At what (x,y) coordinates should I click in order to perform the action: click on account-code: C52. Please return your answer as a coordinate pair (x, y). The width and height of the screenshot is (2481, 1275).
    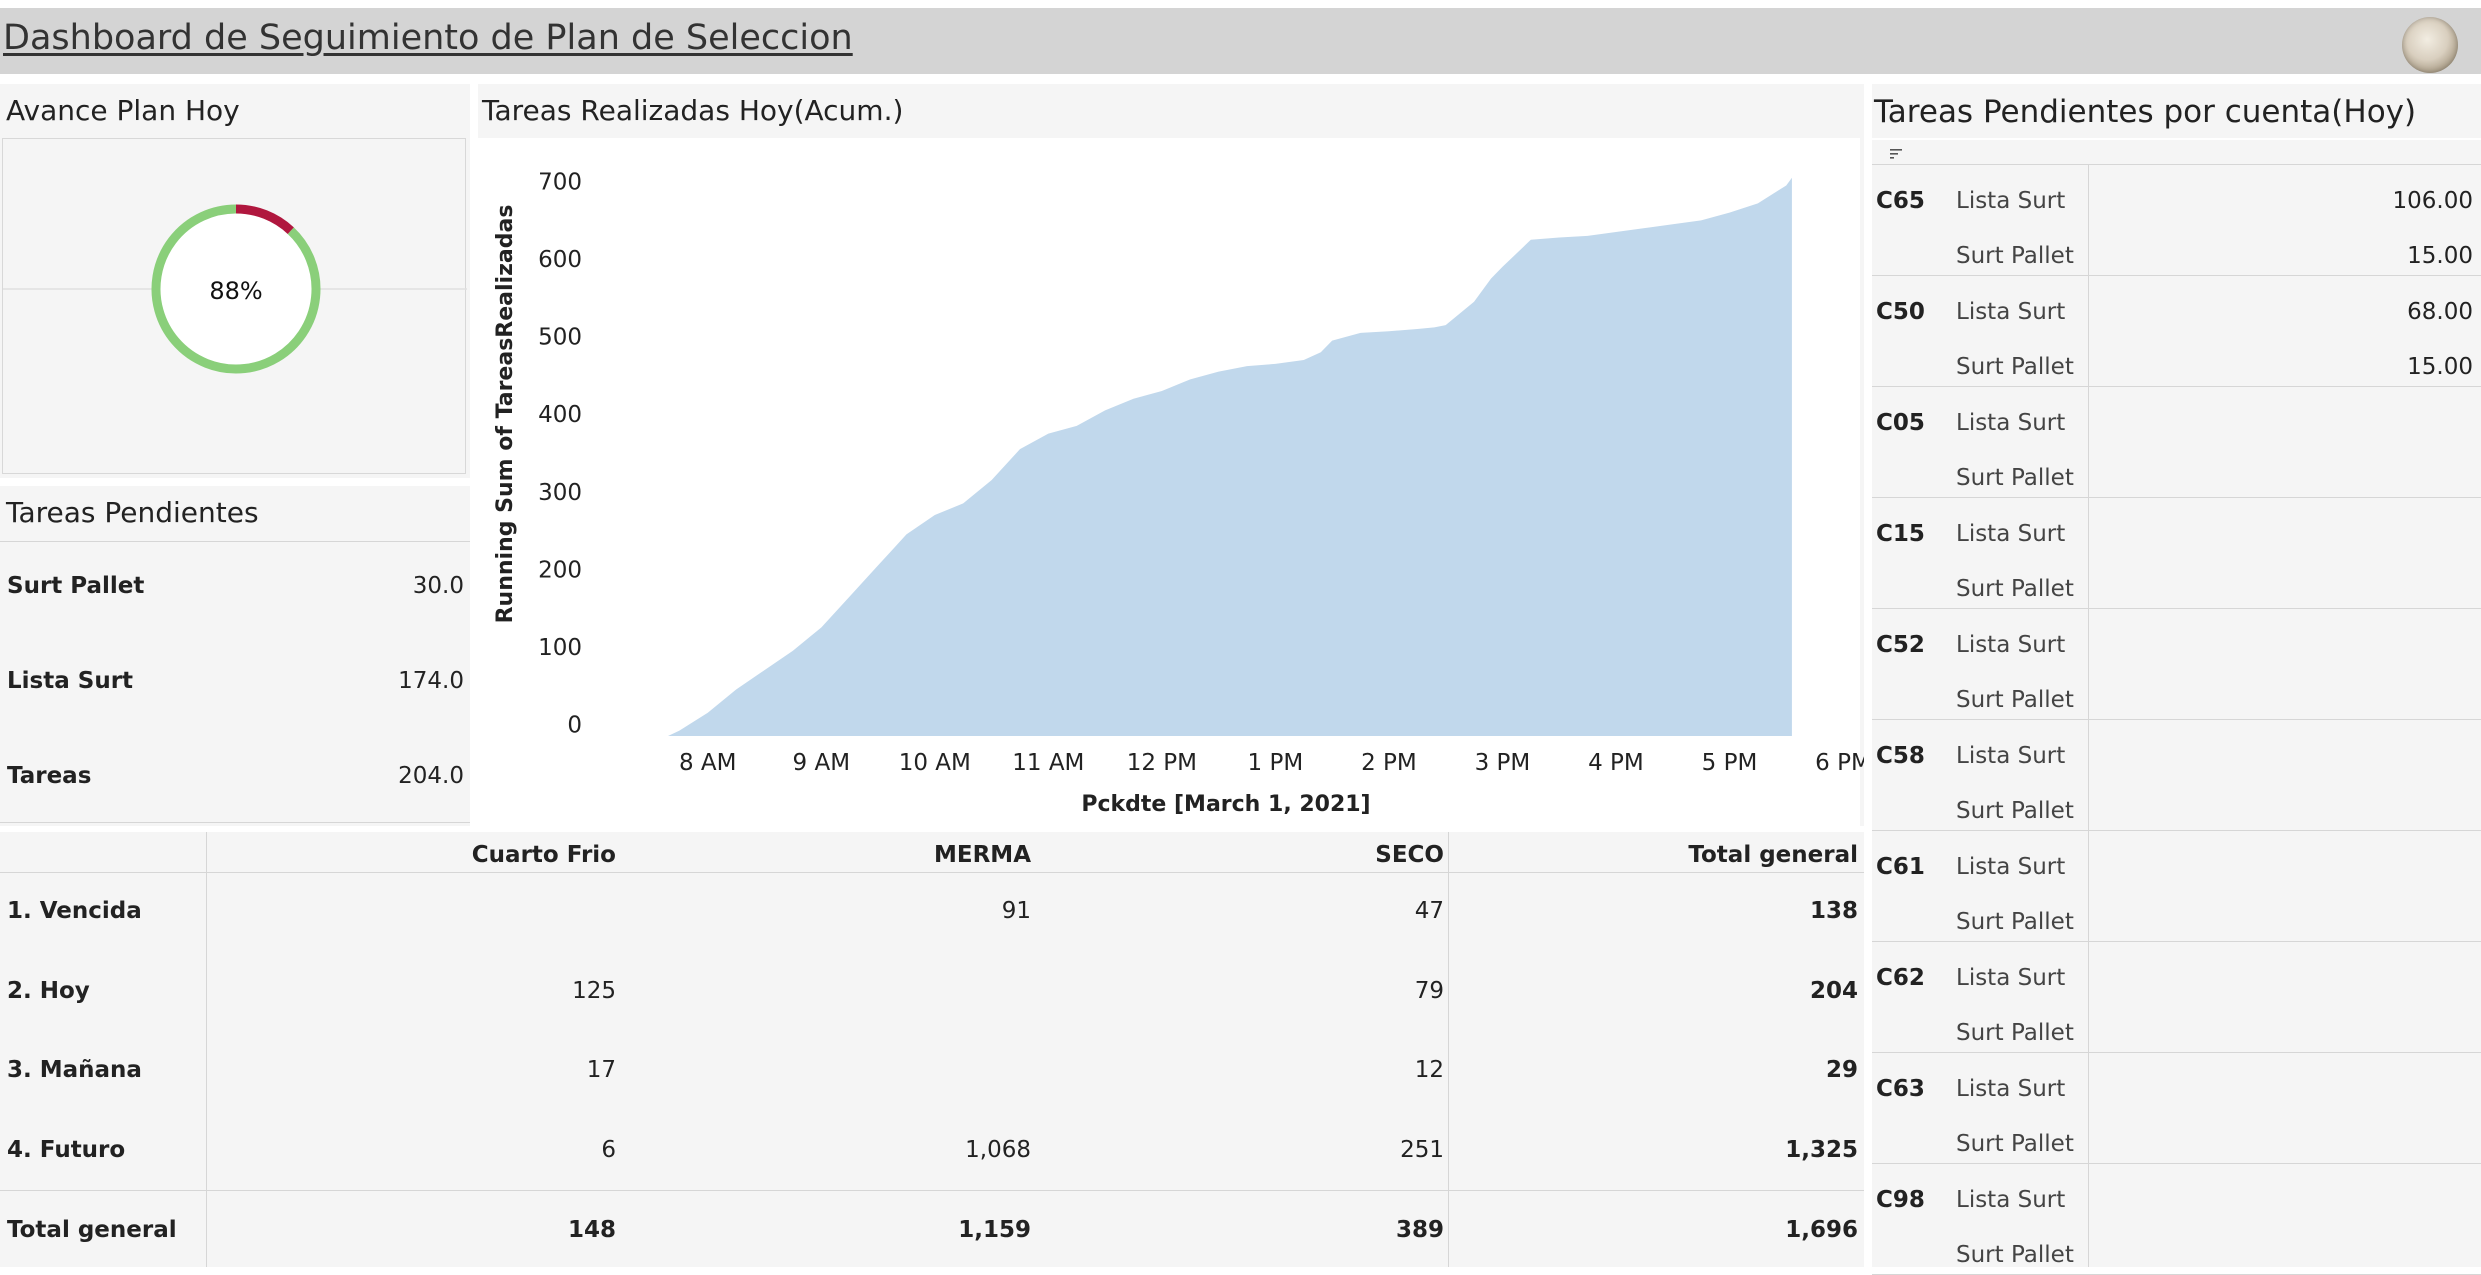
    Looking at the image, I should click on (1900, 645).